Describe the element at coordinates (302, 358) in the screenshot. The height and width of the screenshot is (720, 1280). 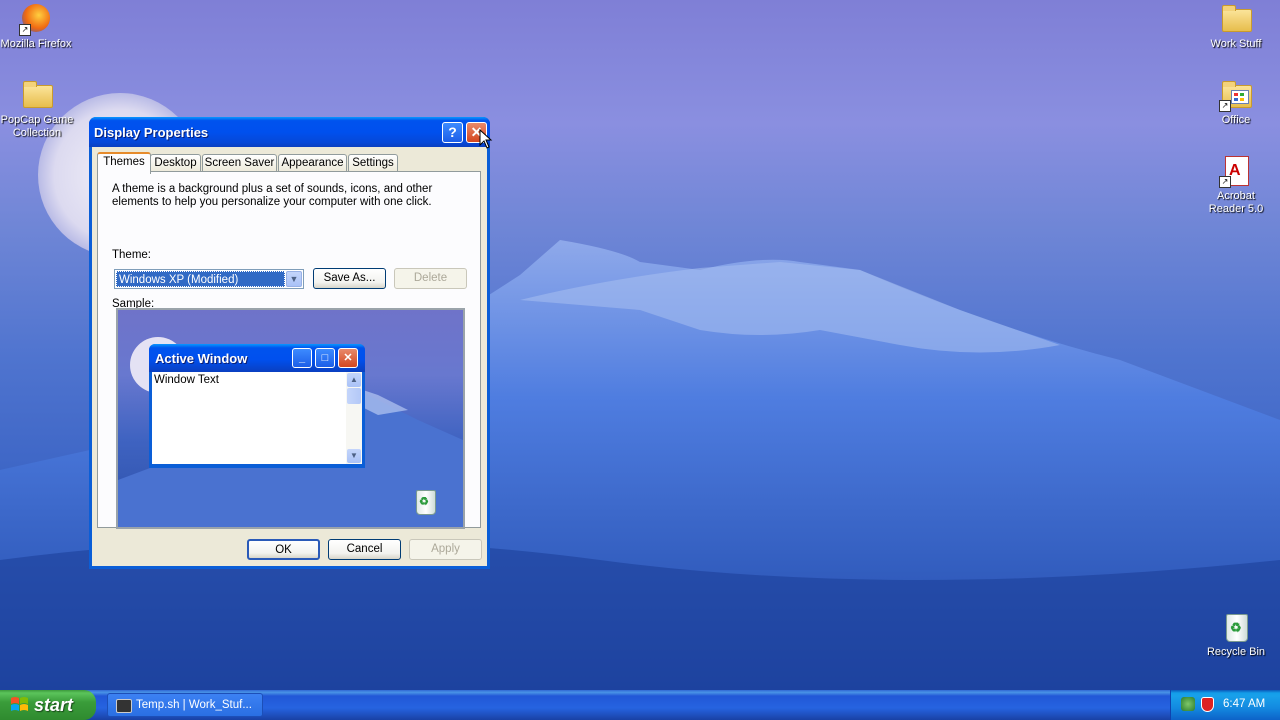
I see `minimize-icon: _` at that location.